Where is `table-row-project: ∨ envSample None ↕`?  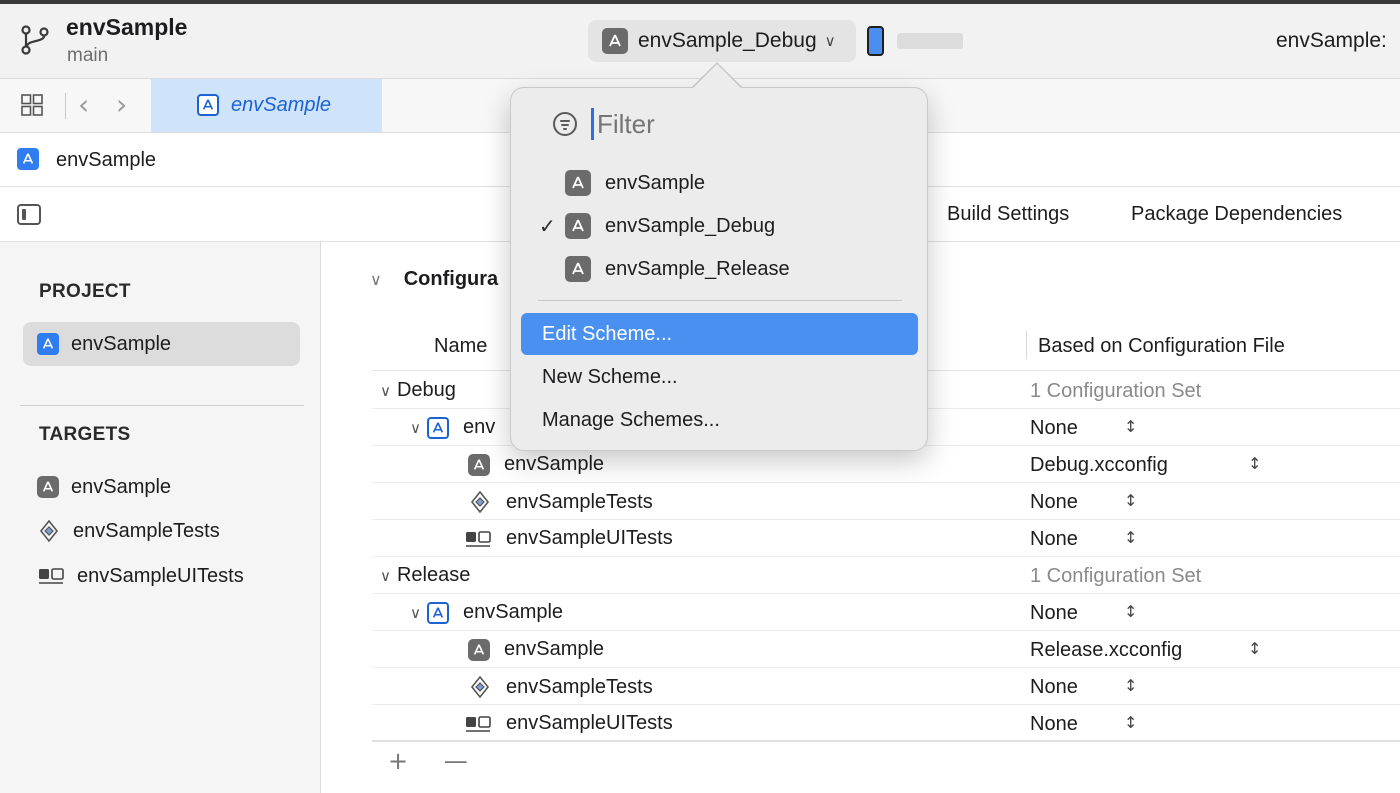 table-row-project: ∨ envSample None ↕ is located at coordinates (886, 612).